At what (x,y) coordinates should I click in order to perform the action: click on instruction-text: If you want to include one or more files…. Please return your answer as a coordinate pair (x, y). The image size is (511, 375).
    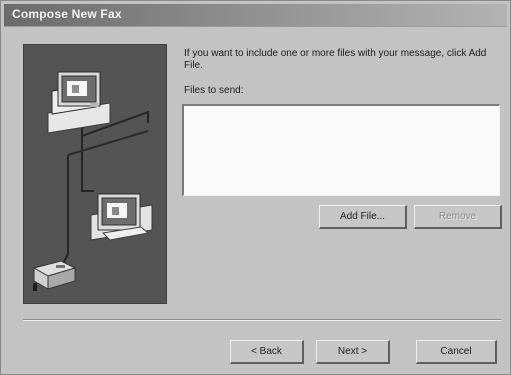
    Looking at the image, I should click on (335, 59).